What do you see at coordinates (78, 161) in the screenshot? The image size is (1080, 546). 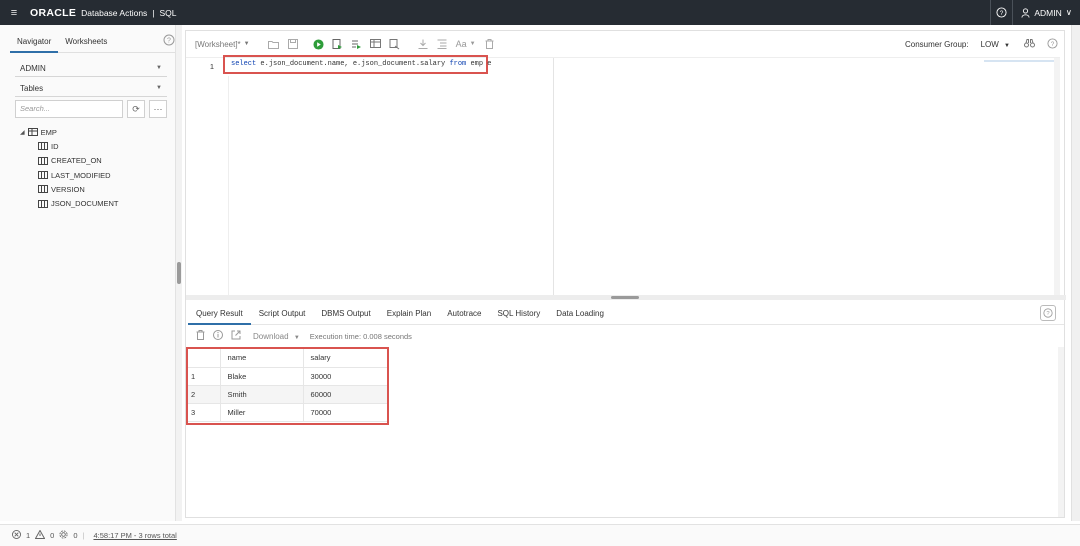 I see `tree-node-column: CREATED_ON` at bounding box center [78, 161].